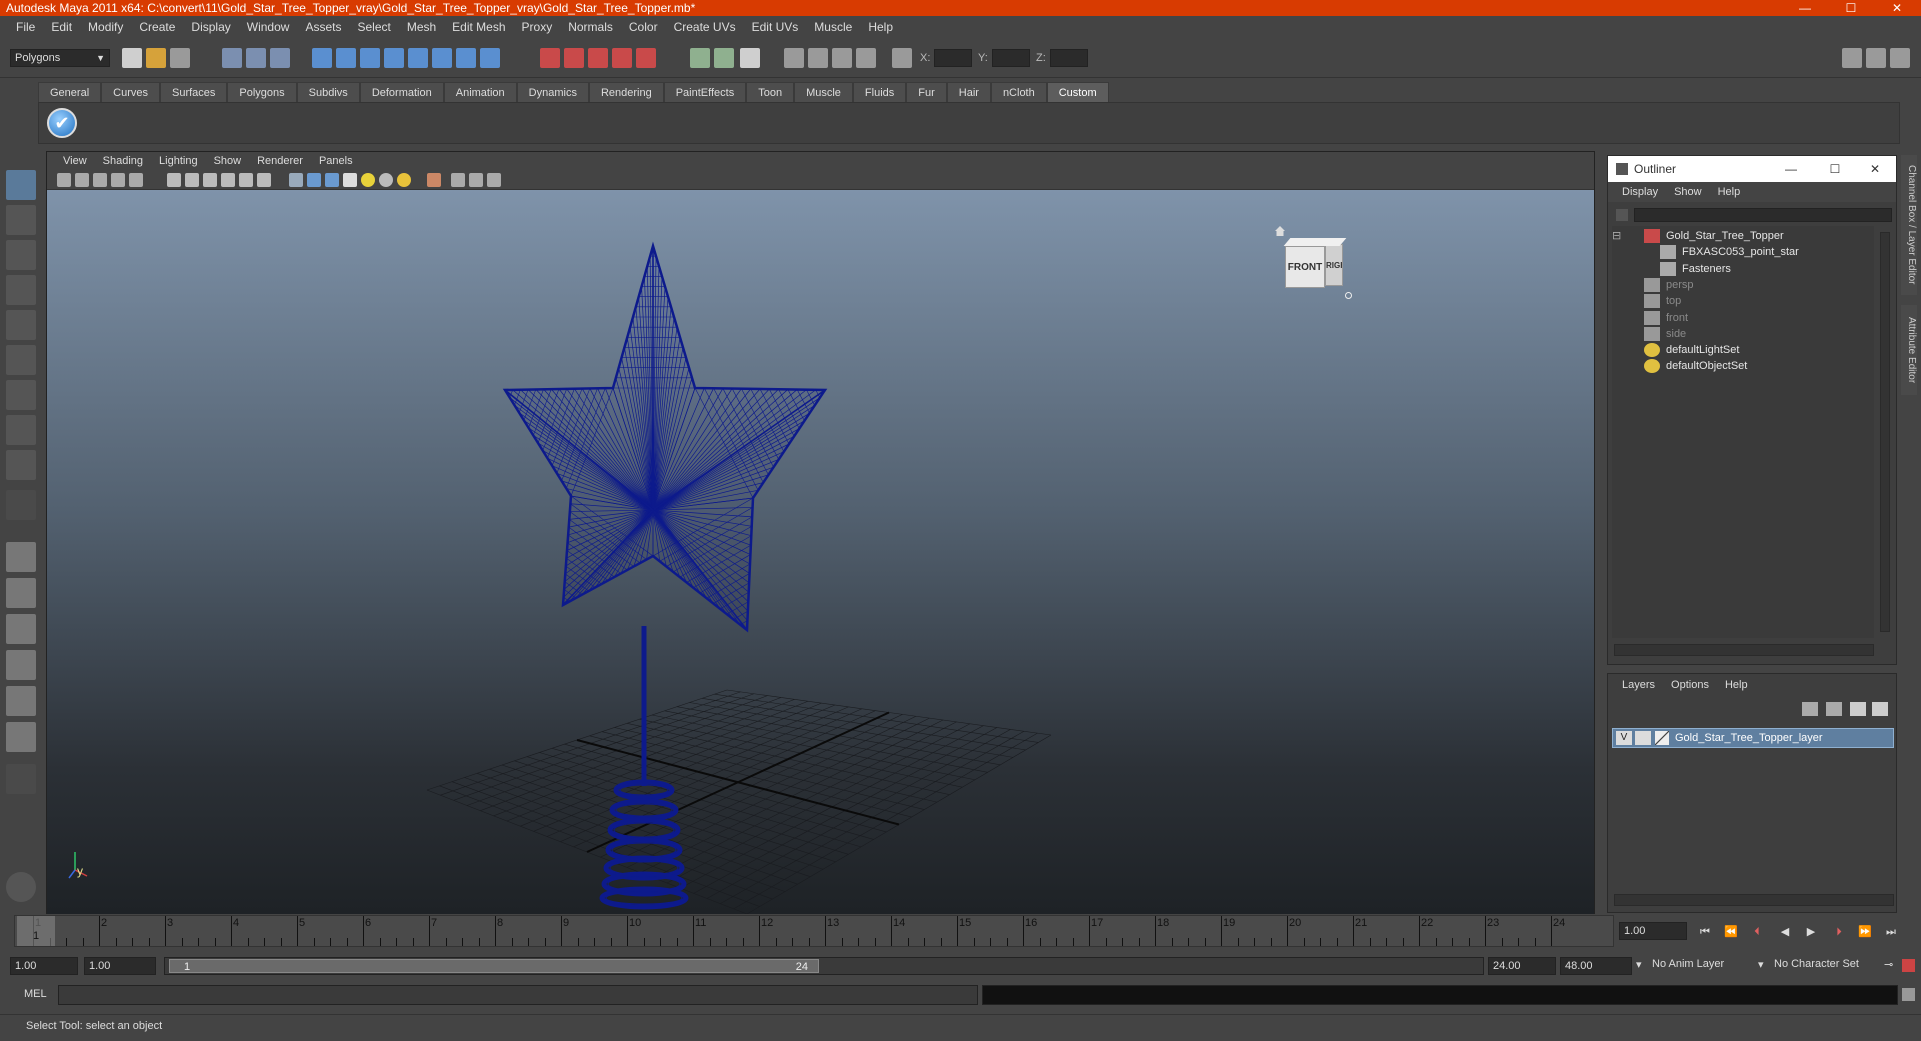  What do you see at coordinates (268, 27) in the screenshot?
I see `menu-window: Window` at bounding box center [268, 27].